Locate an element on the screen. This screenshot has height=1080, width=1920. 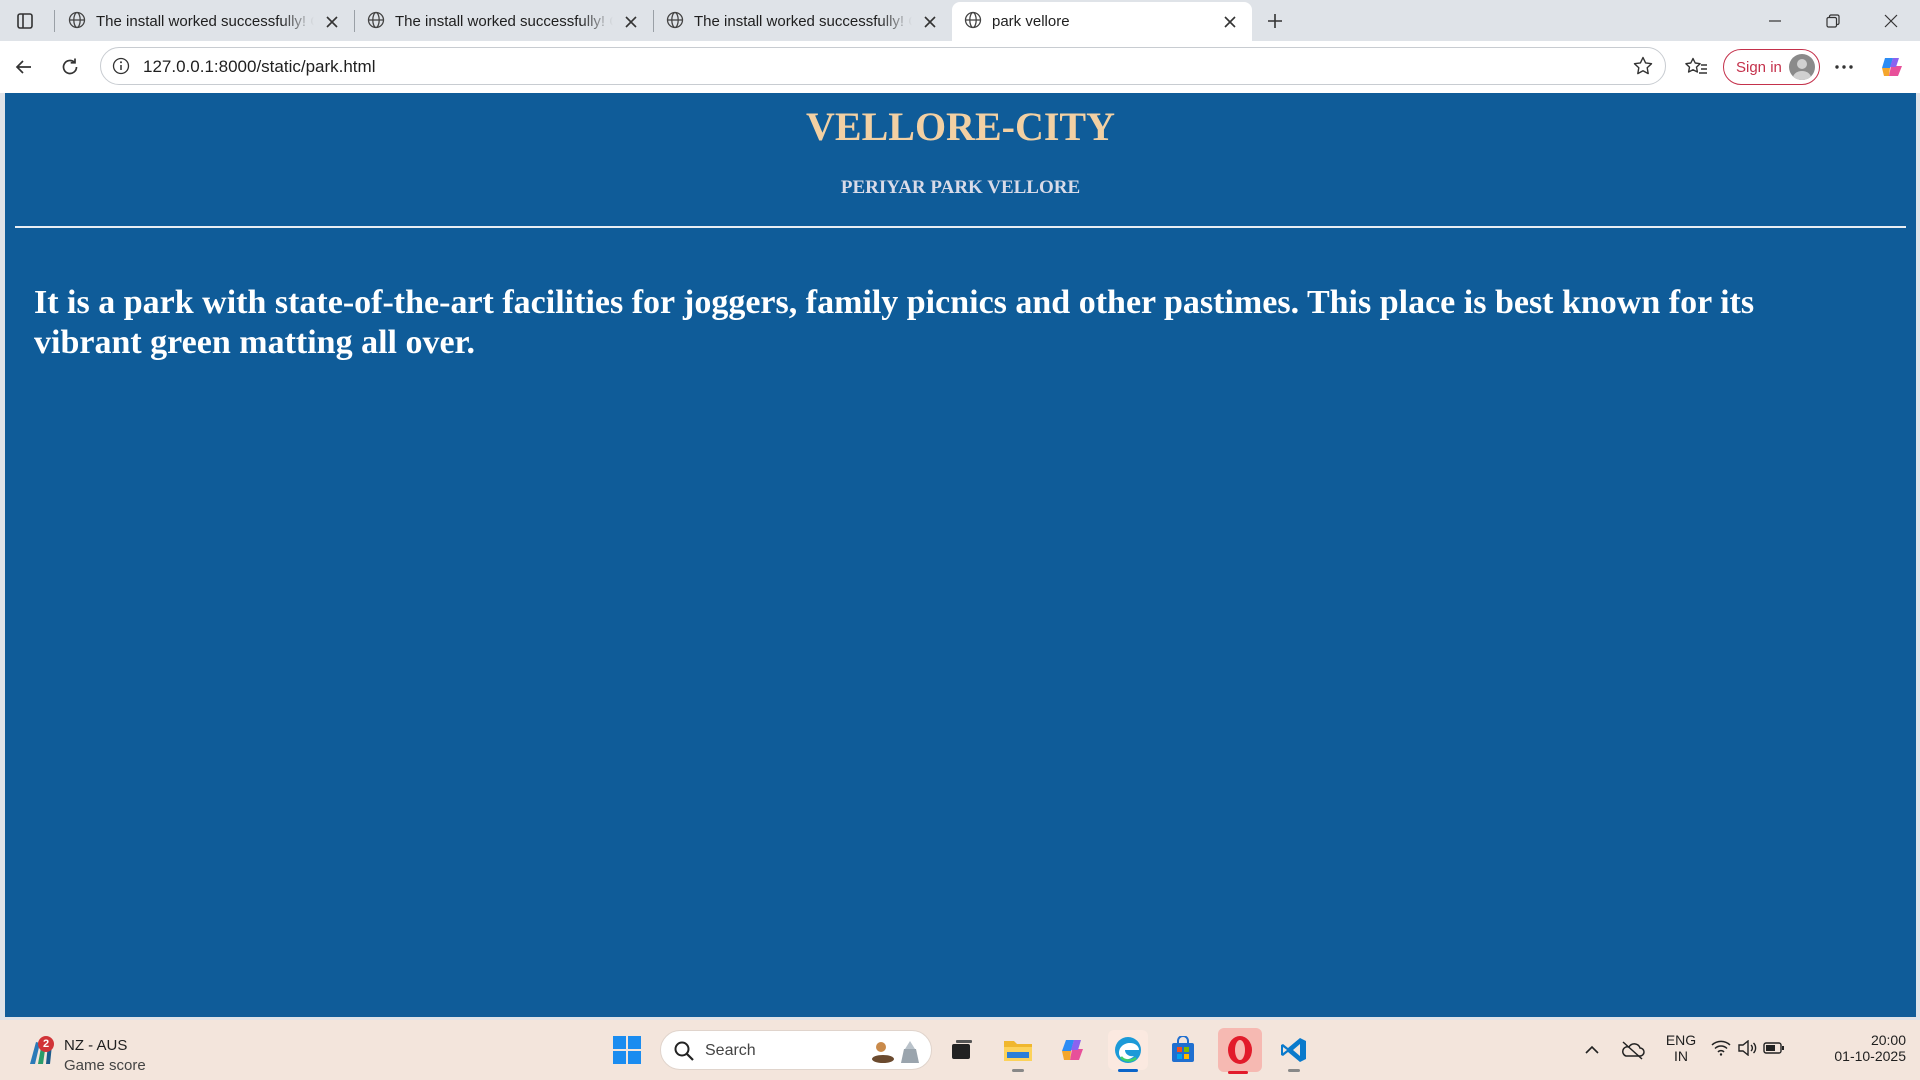
tab-actions-menu-icon is located at coordinates (25, 21).